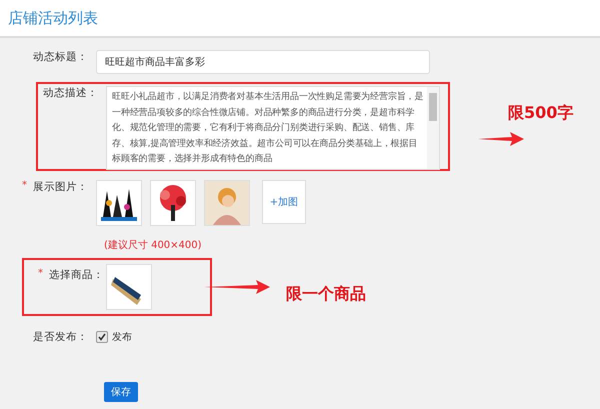  Describe the element at coordinates (70, 93) in the screenshot. I see `field-label: 动态描述：` at that location.